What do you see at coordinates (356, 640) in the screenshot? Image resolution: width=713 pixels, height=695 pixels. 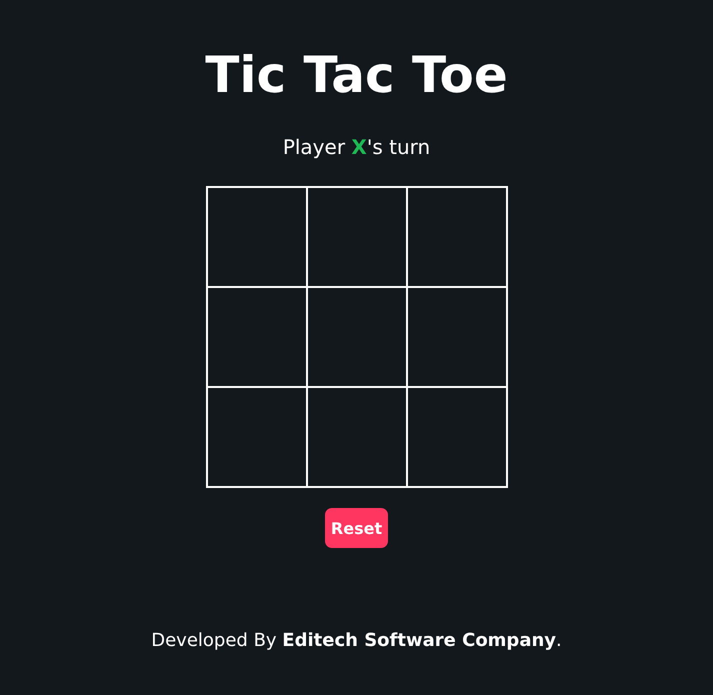 I see `developer-credit: Developed By Editech Software Company.` at bounding box center [356, 640].